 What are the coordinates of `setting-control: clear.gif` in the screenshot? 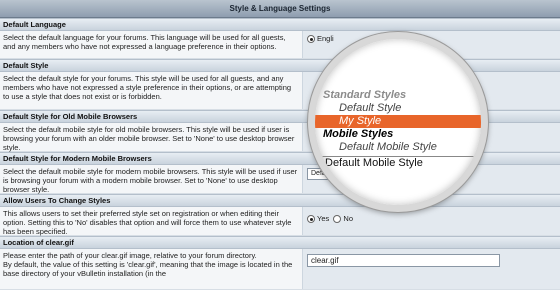 It's located at (431, 269).